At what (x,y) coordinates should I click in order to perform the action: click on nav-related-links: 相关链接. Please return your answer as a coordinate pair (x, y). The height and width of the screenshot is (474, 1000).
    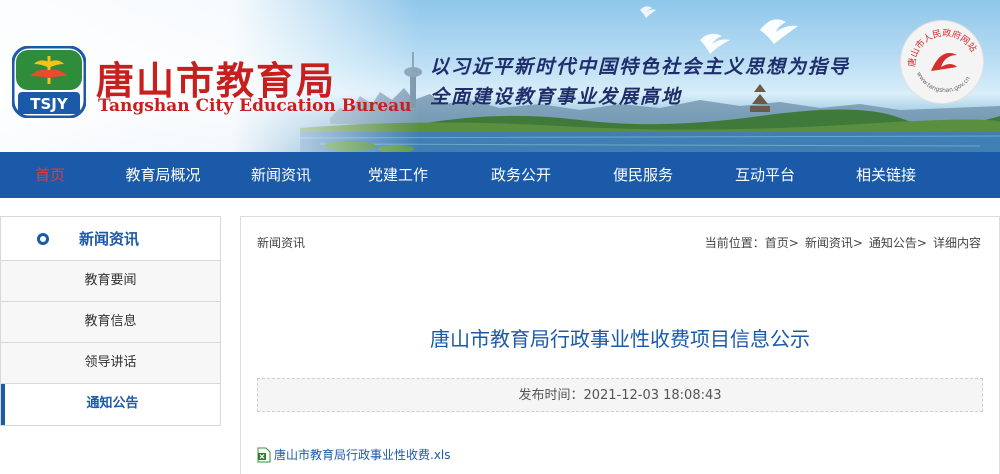
    Looking at the image, I should click on (886, 175).